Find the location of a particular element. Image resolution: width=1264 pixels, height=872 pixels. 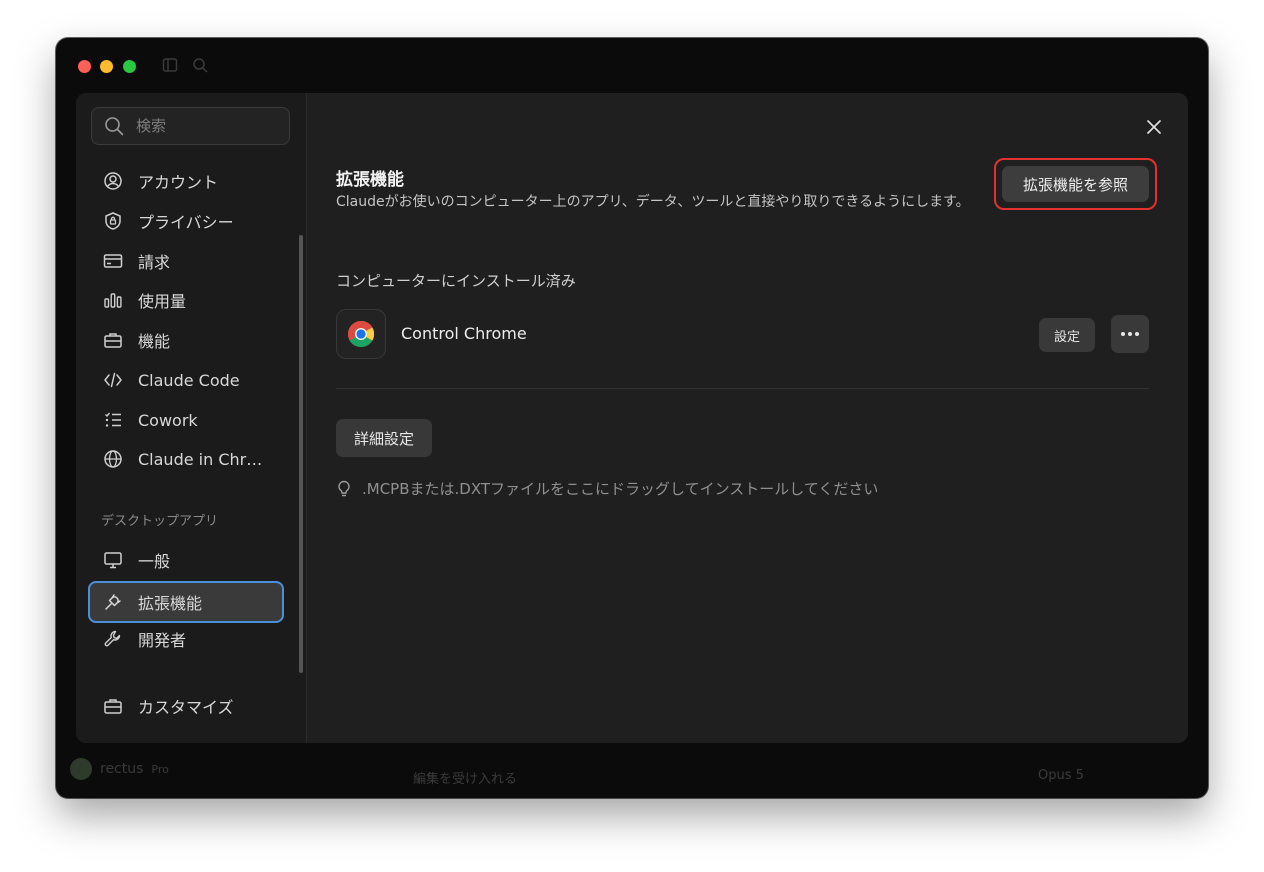

sidebar-item-privacy: プライバシー is located at coordinates (186, 221).